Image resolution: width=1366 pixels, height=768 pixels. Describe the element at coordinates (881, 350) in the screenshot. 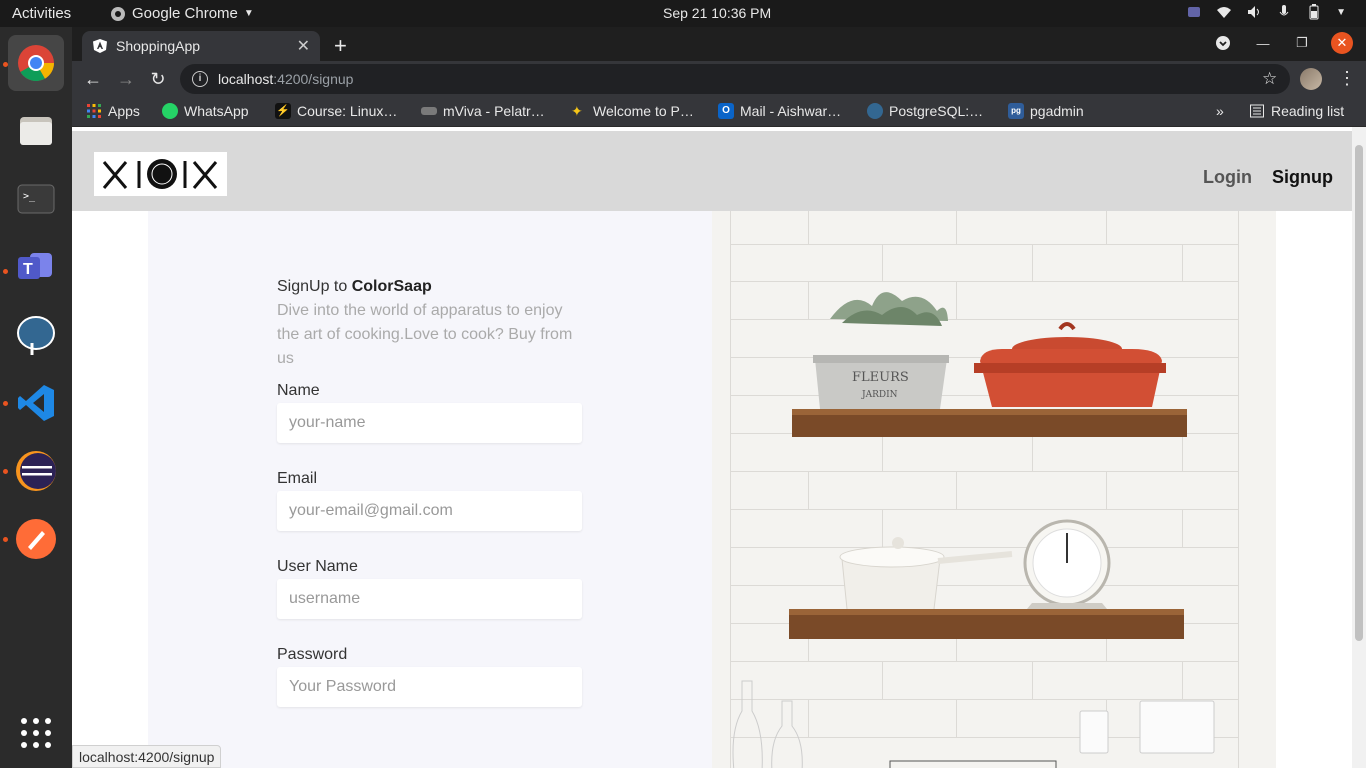

I see `plant-pot: FLEURS JARDIN` at that location.